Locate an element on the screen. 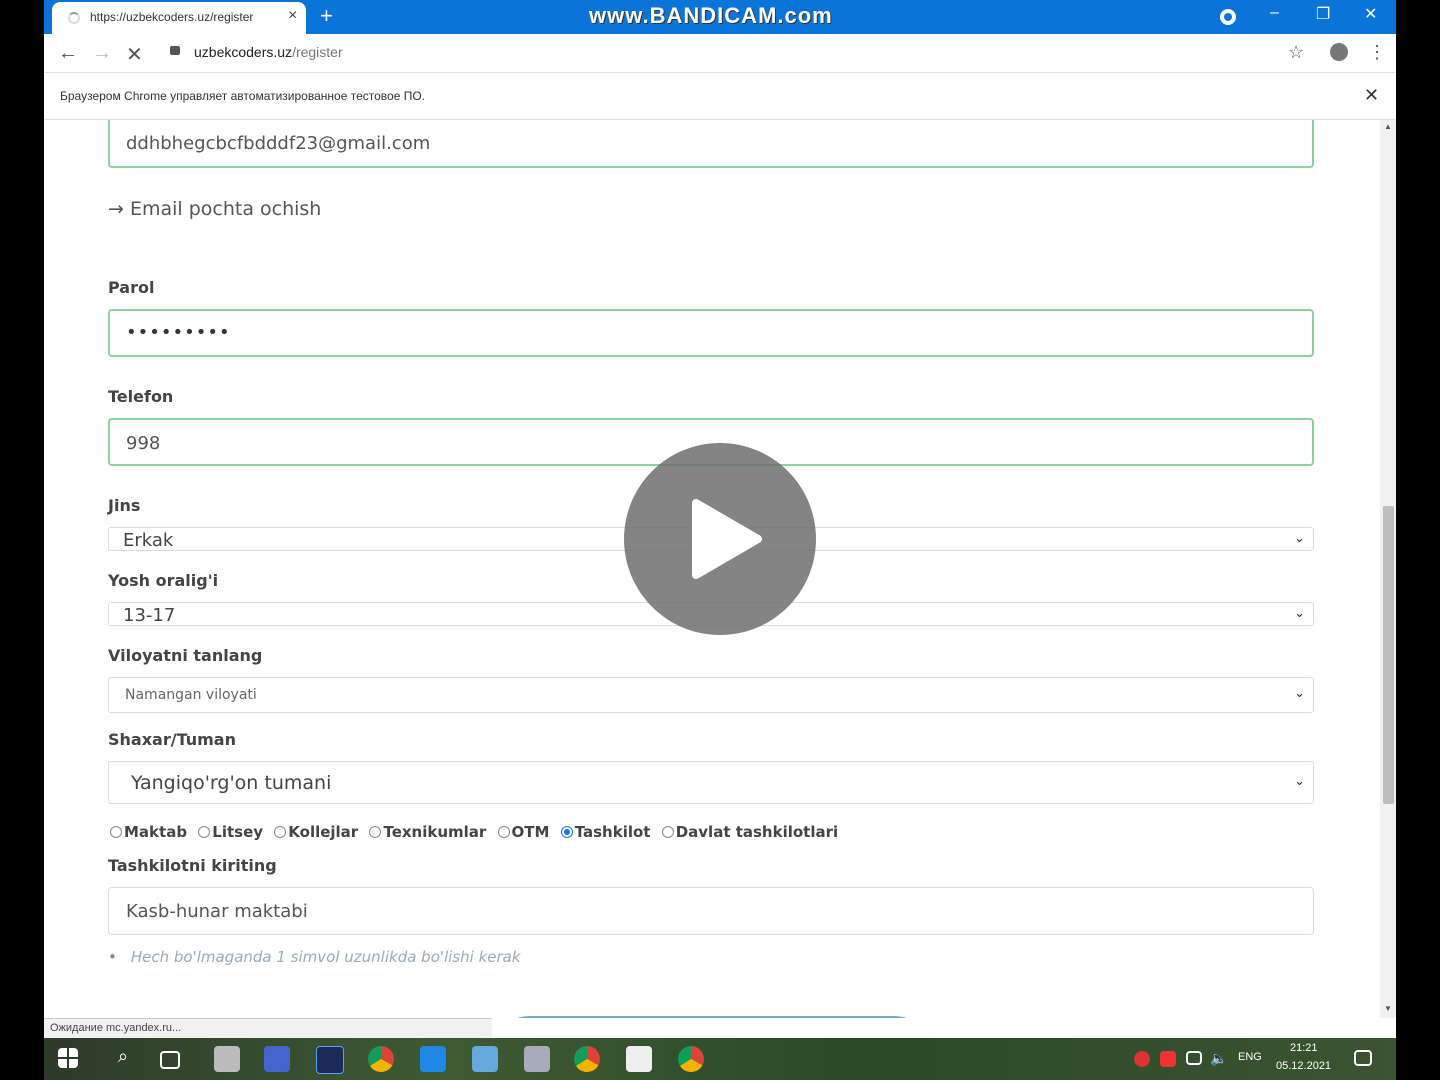 The width and height of the screenshot is (1440, 1080). search-icon: ⌕ is located at coordinates (123, 1059).